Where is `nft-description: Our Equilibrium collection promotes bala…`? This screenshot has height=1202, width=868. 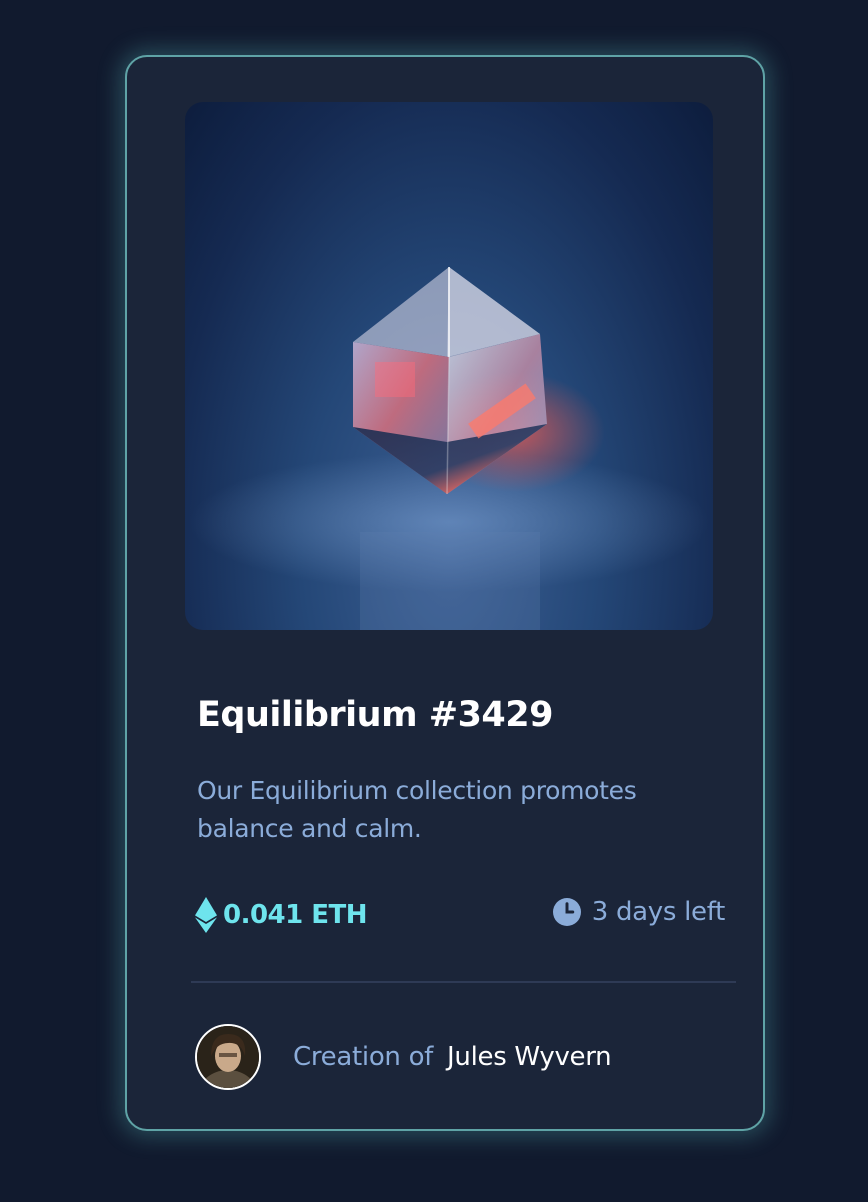
nft-description: Our Equilibrium collection promotes bala… is located at coordinates (417, 809).